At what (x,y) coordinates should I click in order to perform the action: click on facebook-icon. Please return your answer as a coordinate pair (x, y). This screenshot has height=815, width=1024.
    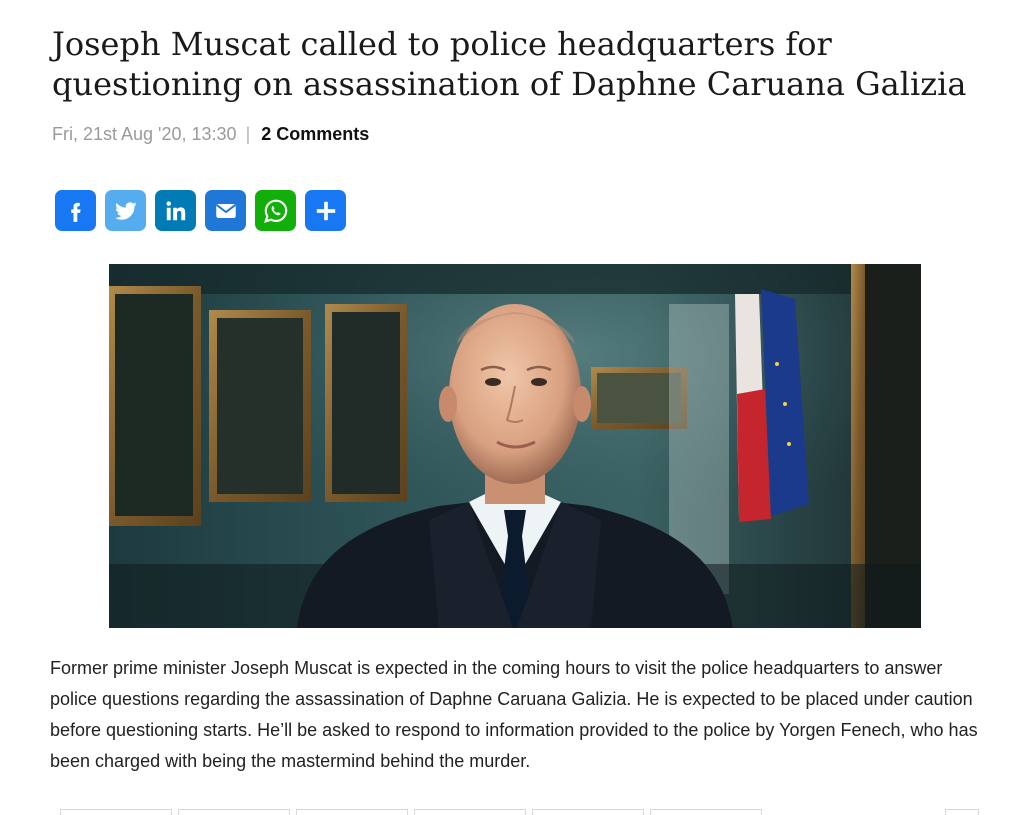
    Looking at the image, I should click on (75, 212).